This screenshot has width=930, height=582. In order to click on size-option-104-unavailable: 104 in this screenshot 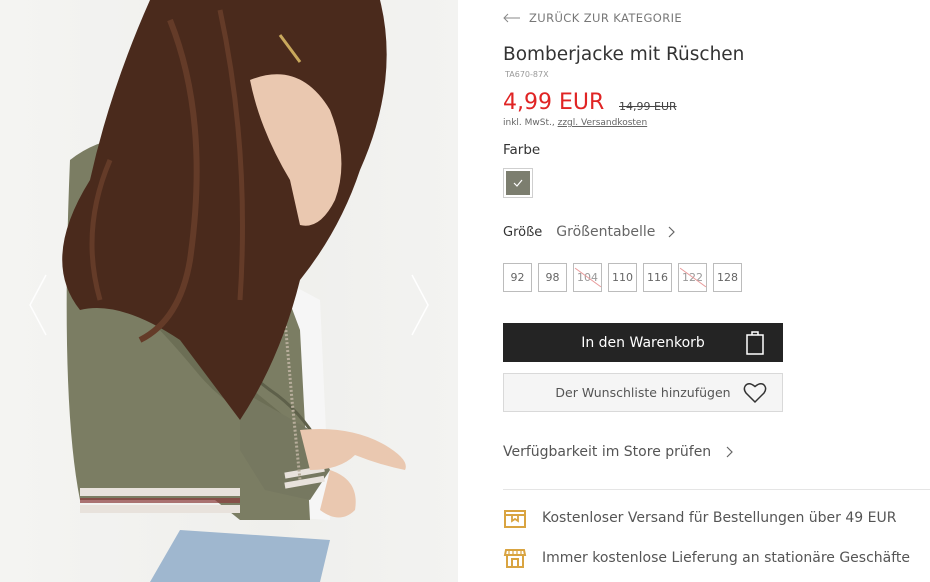, I will do `click(587, 277)`.